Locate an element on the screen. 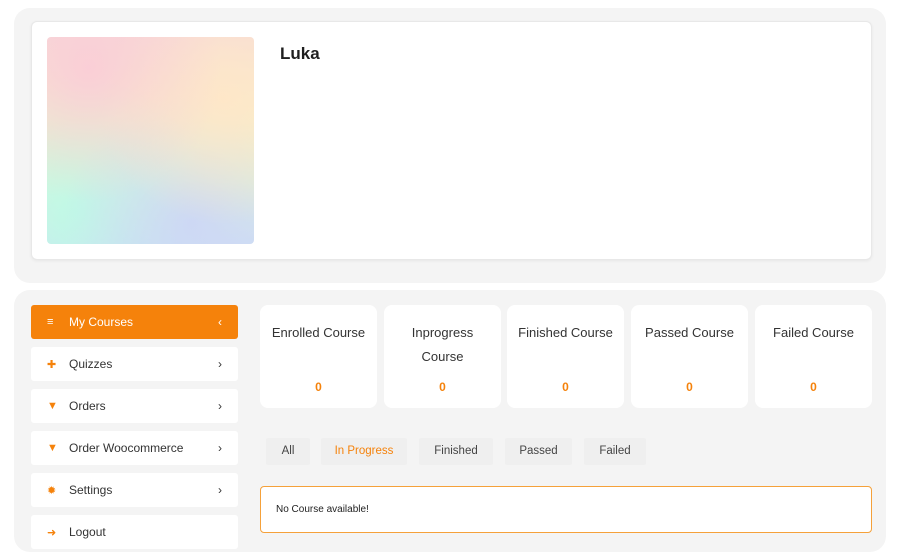  gear-icon: ✹ is located at coordinates (52, 490).